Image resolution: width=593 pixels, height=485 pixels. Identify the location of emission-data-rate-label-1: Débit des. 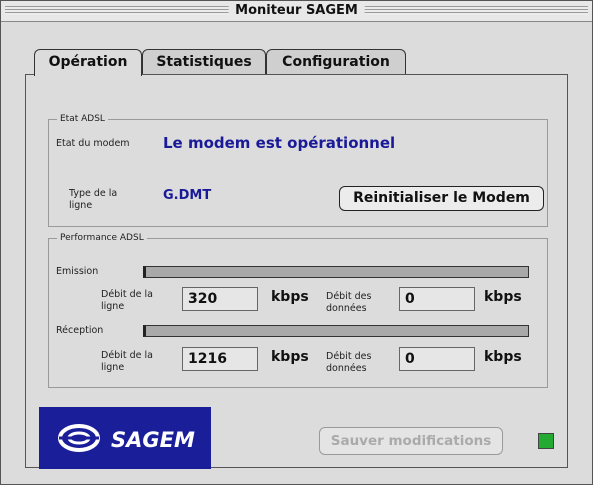
(349, 296).